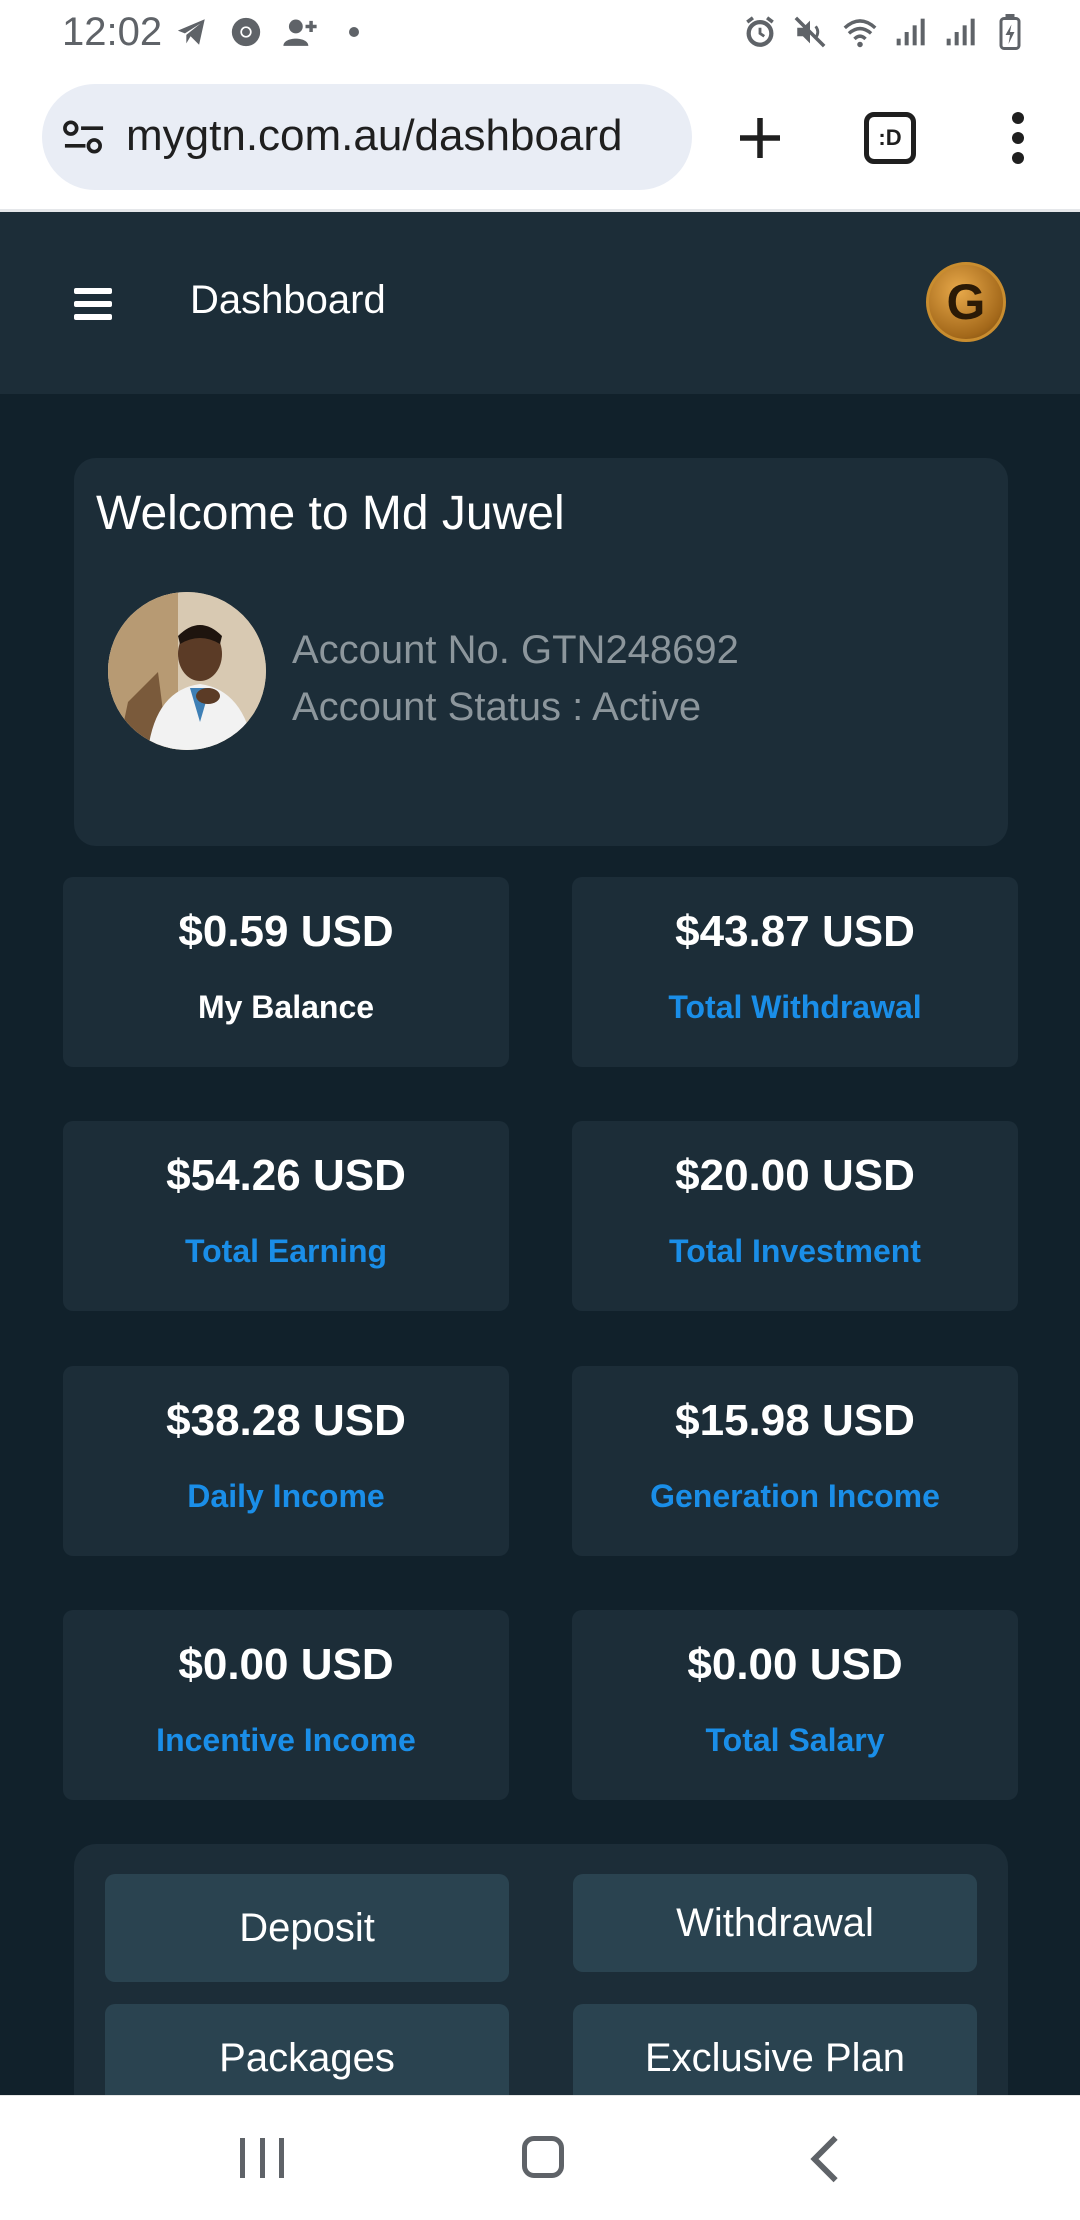 The width and height of the screenshot is (1080, 2220). What do you see at coordinates (286, 1251) in the screenshot?
I see `stat-label: Total Earning` at bounding box center [286, 1251].